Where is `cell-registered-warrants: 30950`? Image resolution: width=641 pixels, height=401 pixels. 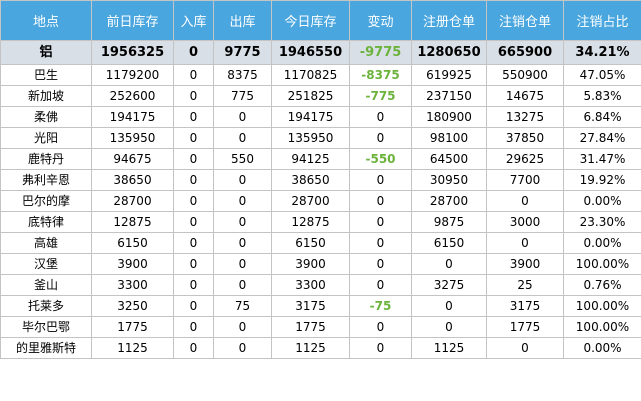
cell-registered-warrants: 30950 is located at coordinates (449, 180).